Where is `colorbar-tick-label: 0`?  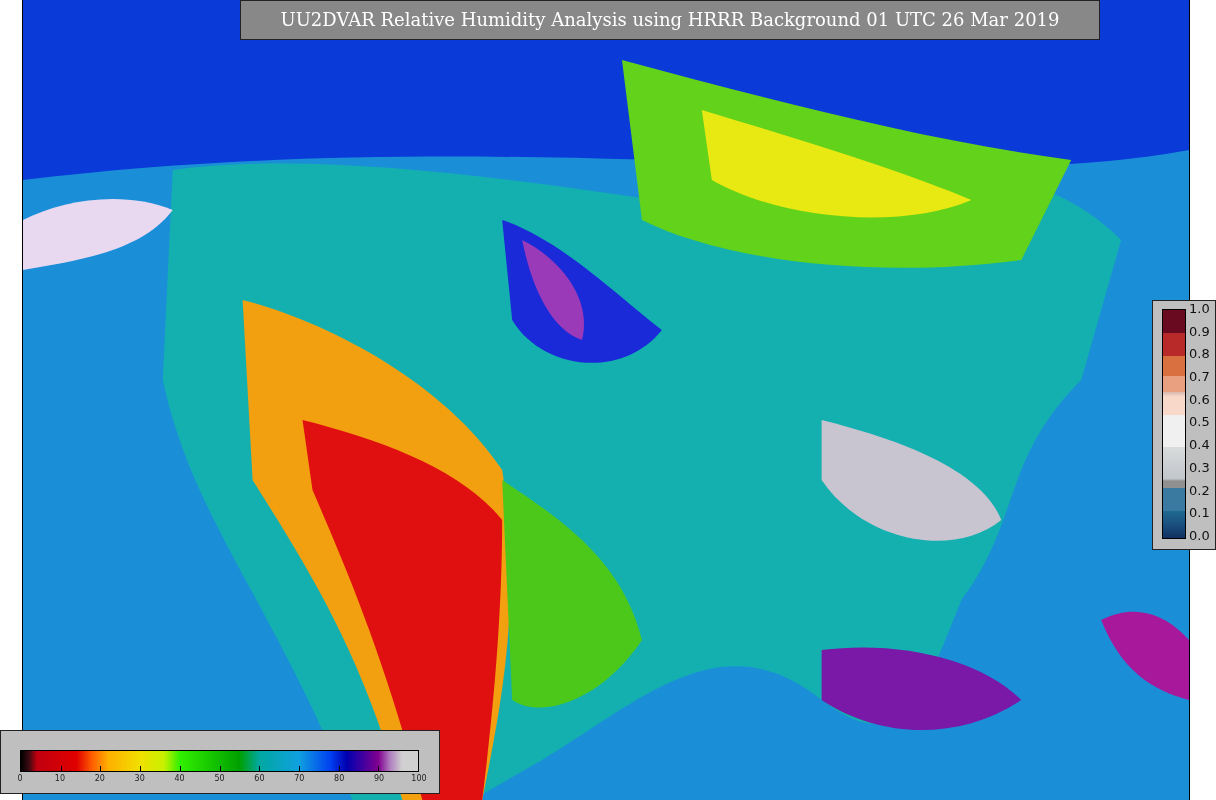
colorbar-tick-label: 0 is located at coordinates (20, 778).